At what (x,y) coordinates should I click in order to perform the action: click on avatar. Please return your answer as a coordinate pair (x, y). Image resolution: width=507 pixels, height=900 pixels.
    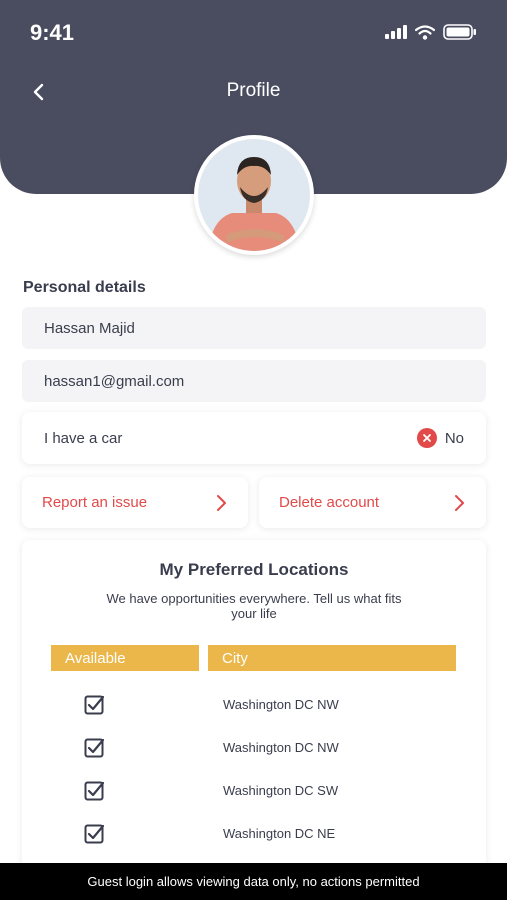
    Looking at the image, I should click on (254, 195).